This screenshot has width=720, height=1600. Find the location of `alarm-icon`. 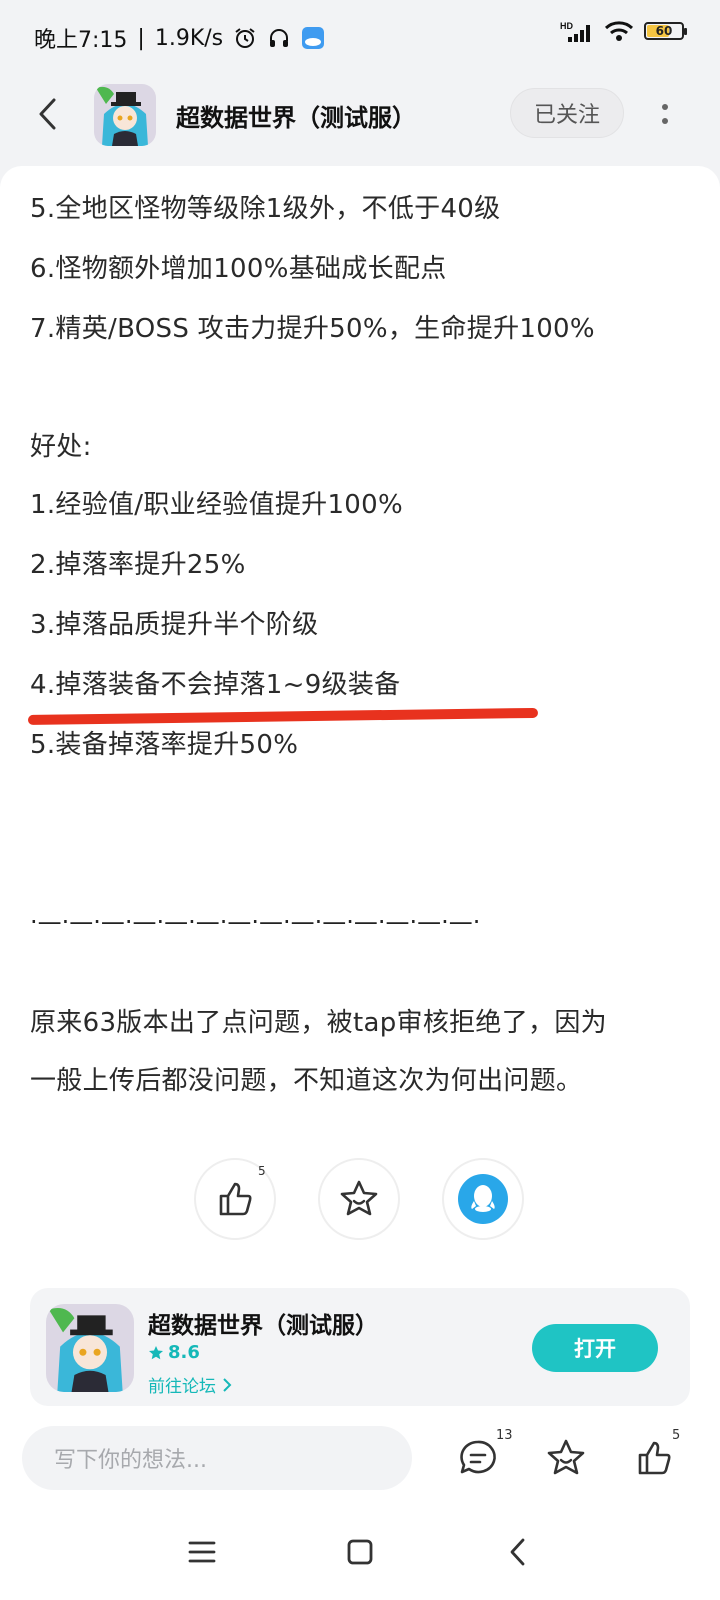

alarm-icon is located at coordinates (245, 38).